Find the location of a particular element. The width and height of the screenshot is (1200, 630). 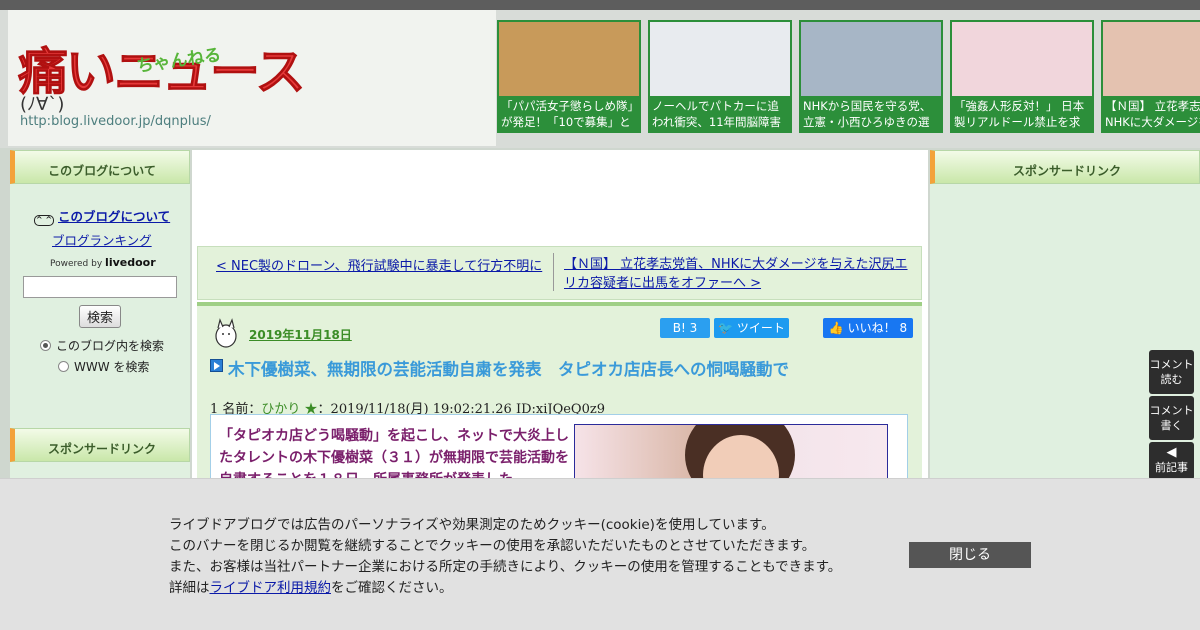

prev-entry-label: 前記事 is located at coordinates (1171, 467).